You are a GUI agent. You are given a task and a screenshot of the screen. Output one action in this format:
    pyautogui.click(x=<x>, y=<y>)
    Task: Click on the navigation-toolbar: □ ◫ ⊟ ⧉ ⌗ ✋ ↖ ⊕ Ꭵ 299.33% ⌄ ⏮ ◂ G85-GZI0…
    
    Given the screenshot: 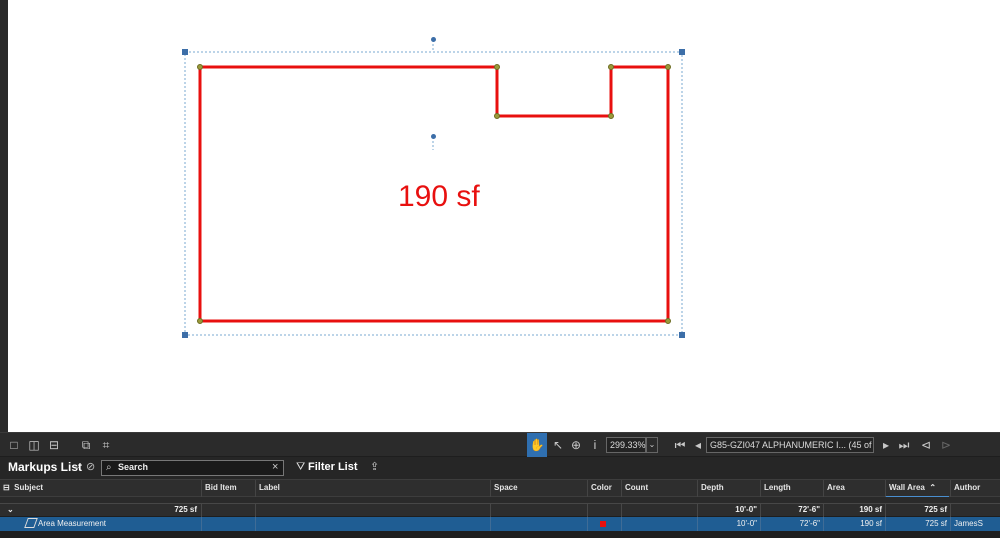 What is the action you would take?
    pyautogui.click(x=500, y=444)
    